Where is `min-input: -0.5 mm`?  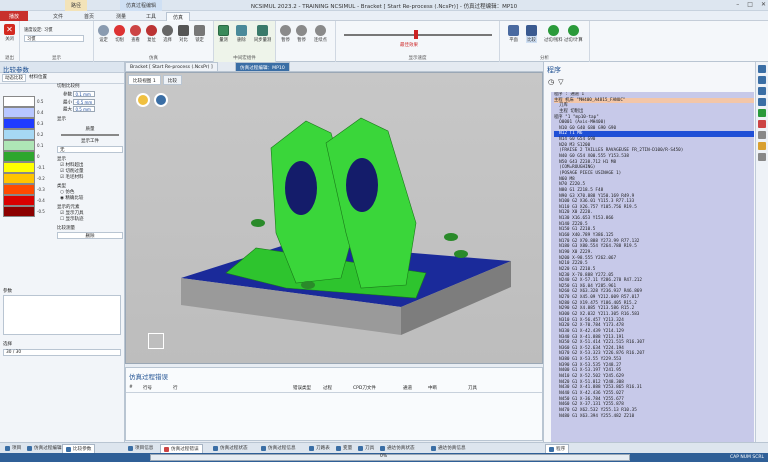 min-input: -0.5 mm is located at coordinates (84, 101).